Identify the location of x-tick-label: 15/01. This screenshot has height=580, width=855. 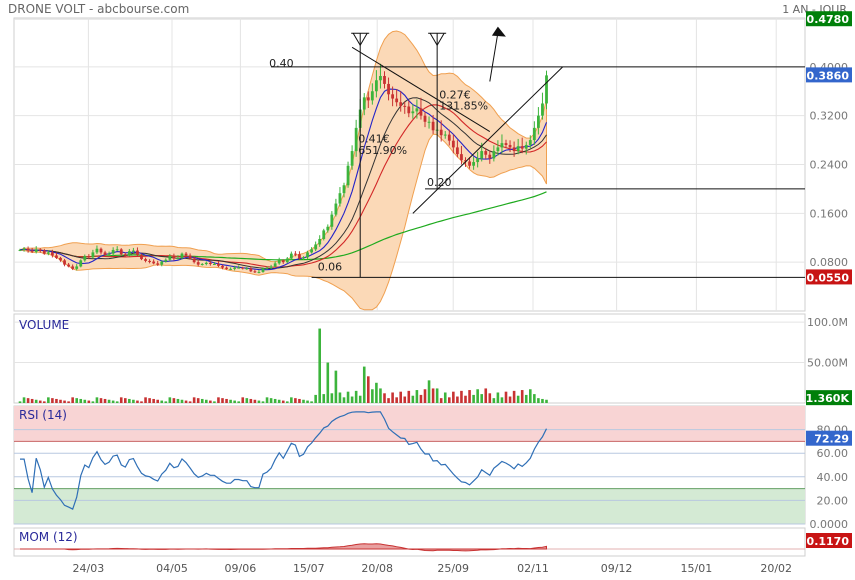
(697, 568).